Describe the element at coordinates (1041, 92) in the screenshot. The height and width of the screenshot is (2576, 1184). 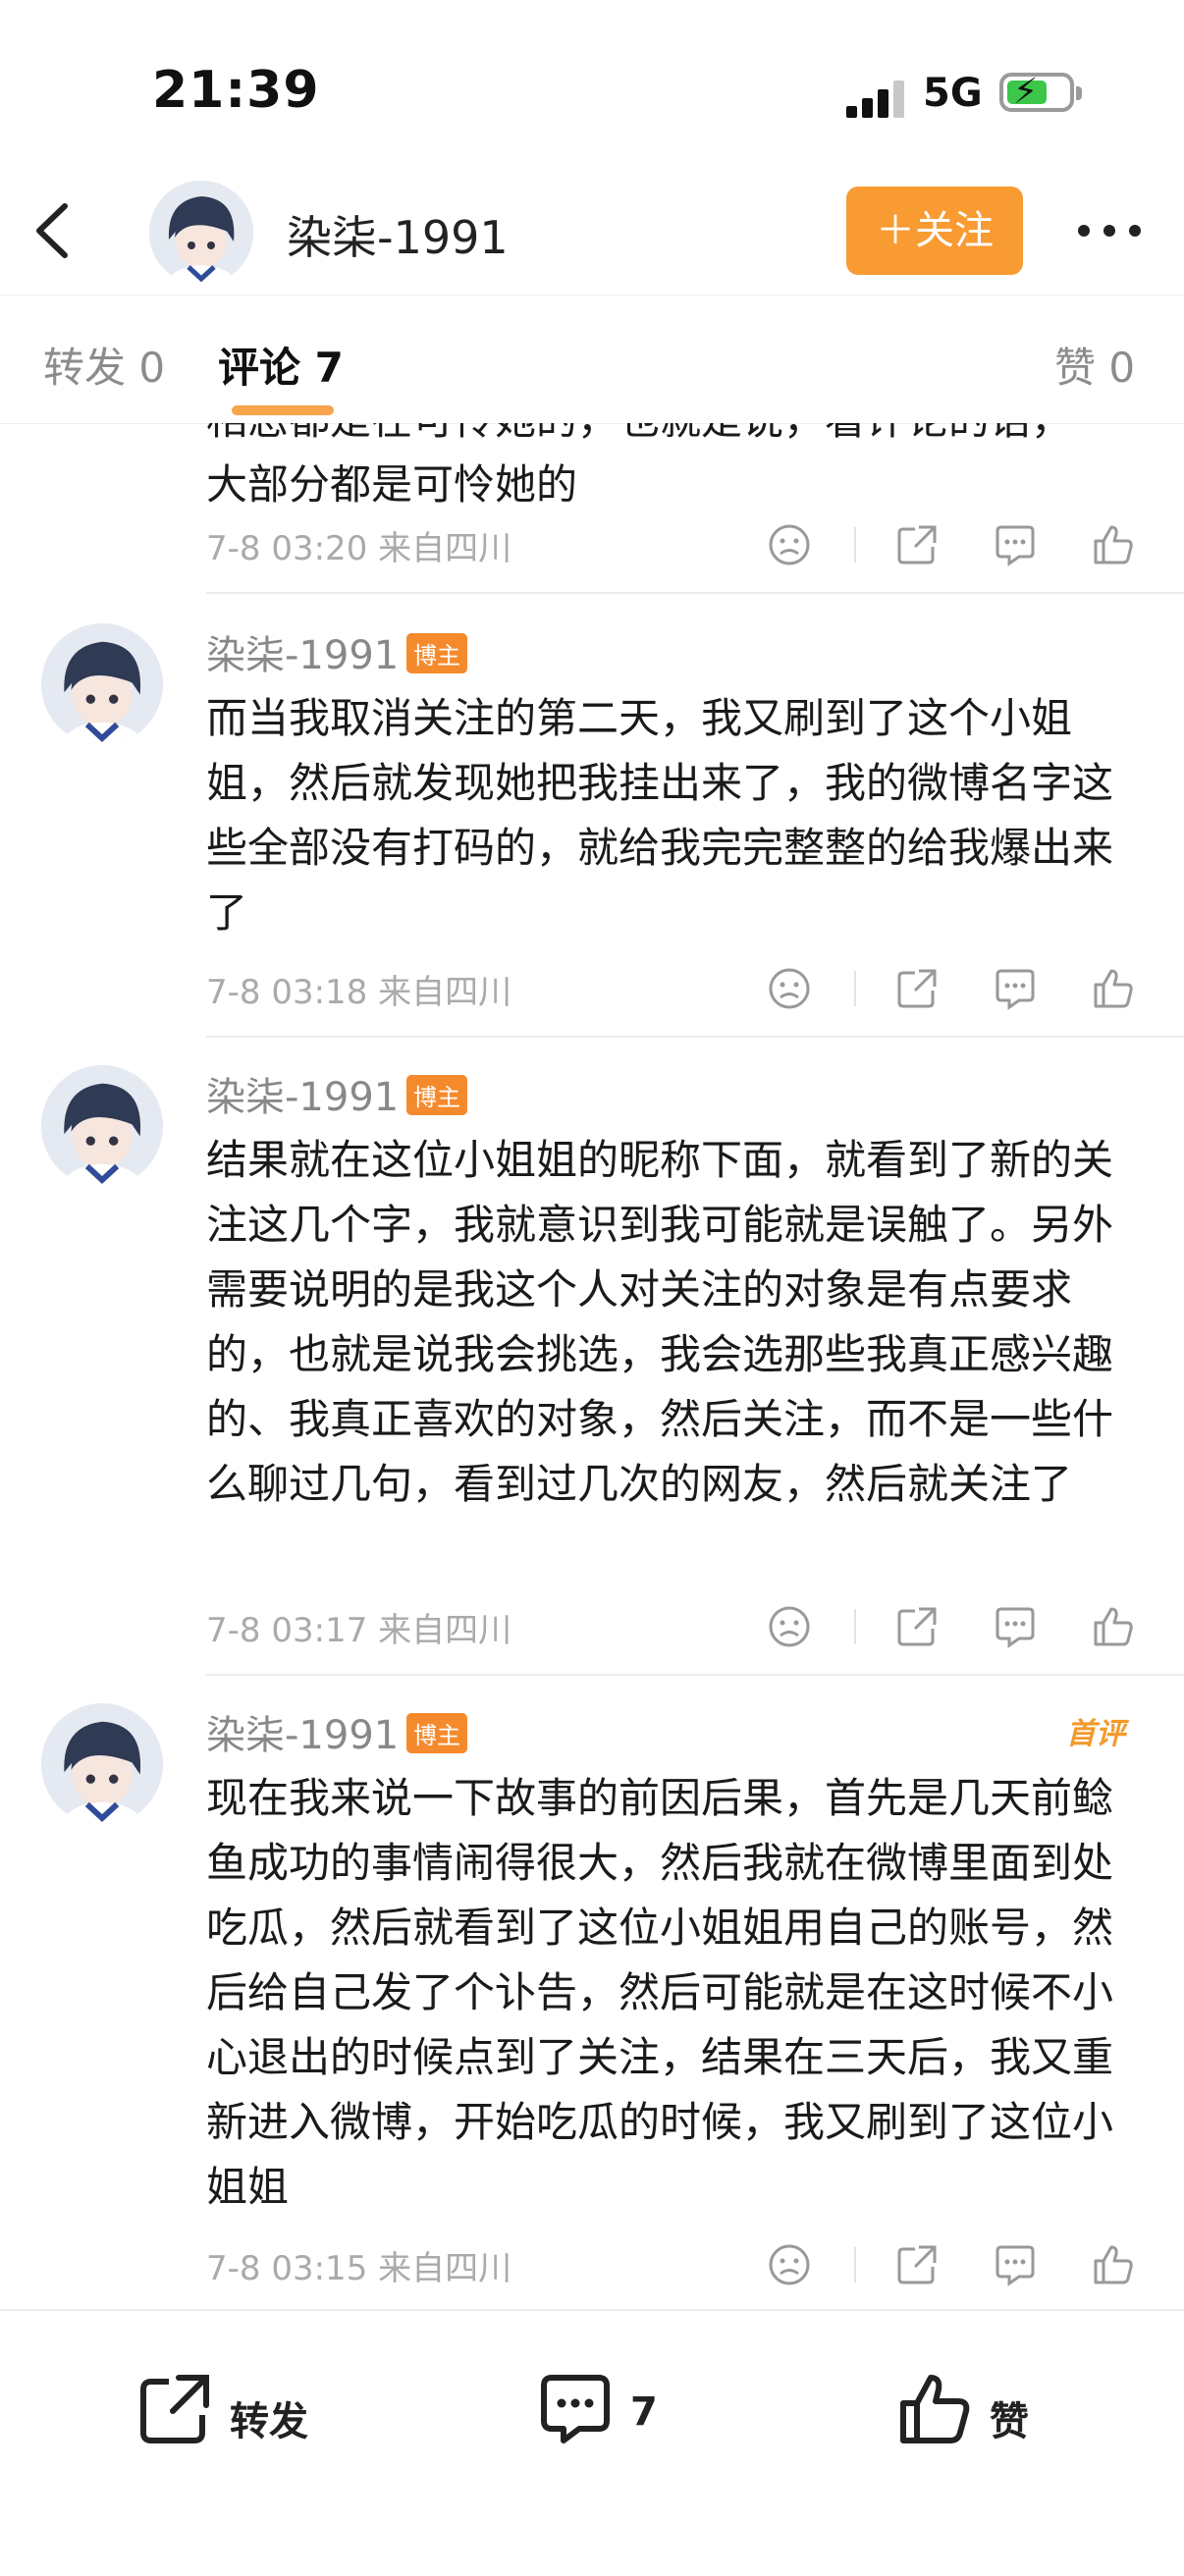
I see `battery-charging-icon: ⚡` at that location.